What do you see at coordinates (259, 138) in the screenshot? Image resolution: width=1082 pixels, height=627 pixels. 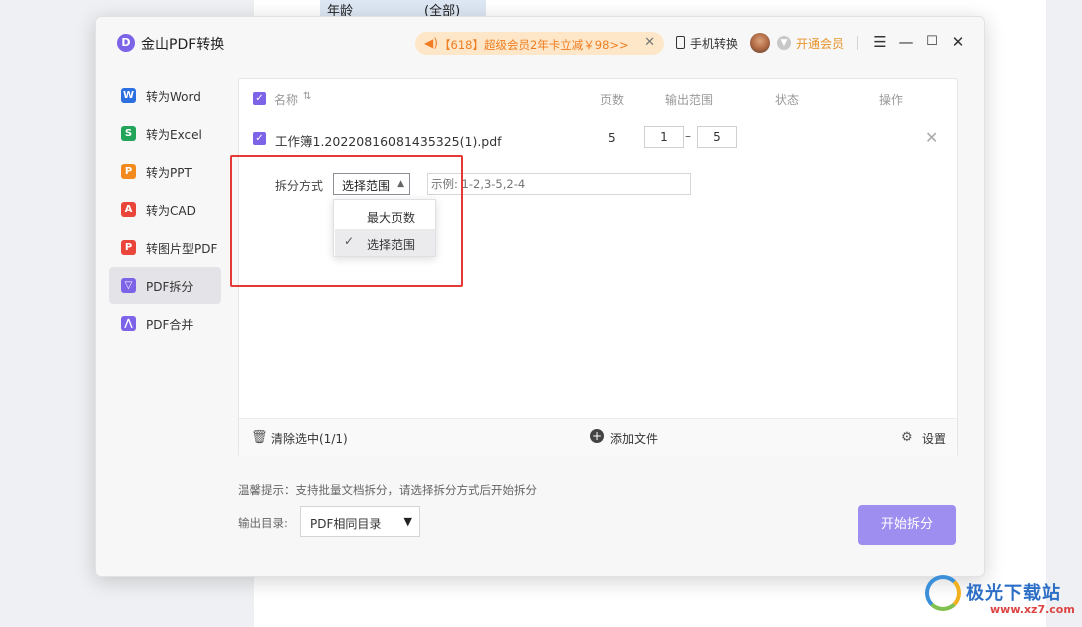 I see `row-checkbox: ✓` at bounding box center [259, 138].